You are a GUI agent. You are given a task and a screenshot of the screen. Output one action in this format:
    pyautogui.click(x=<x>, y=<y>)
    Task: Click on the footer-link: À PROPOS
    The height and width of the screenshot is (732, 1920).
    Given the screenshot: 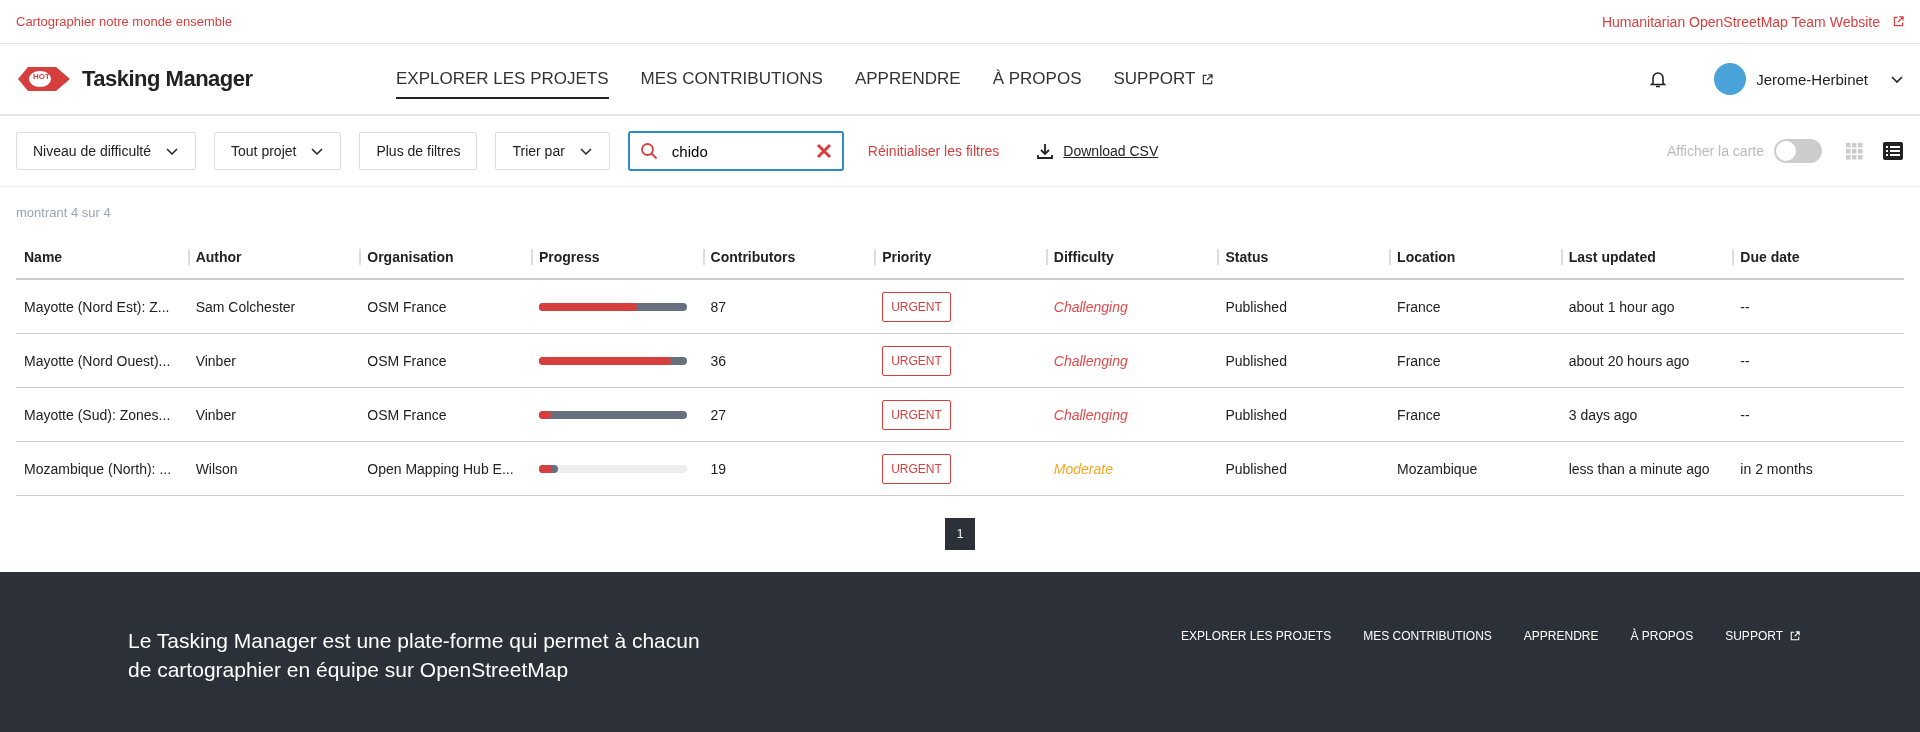 What is the action you would take?
    pyautogui.click(x=1662, y=636)
    